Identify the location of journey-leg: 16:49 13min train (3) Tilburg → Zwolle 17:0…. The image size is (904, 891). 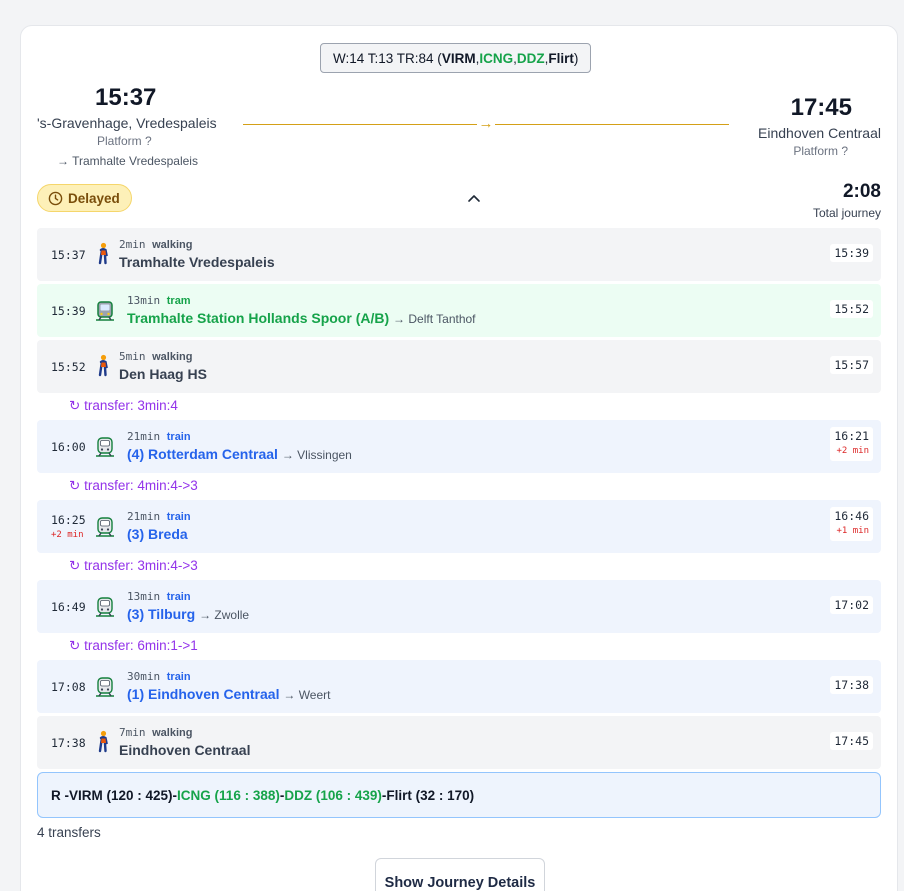
(459, 606).